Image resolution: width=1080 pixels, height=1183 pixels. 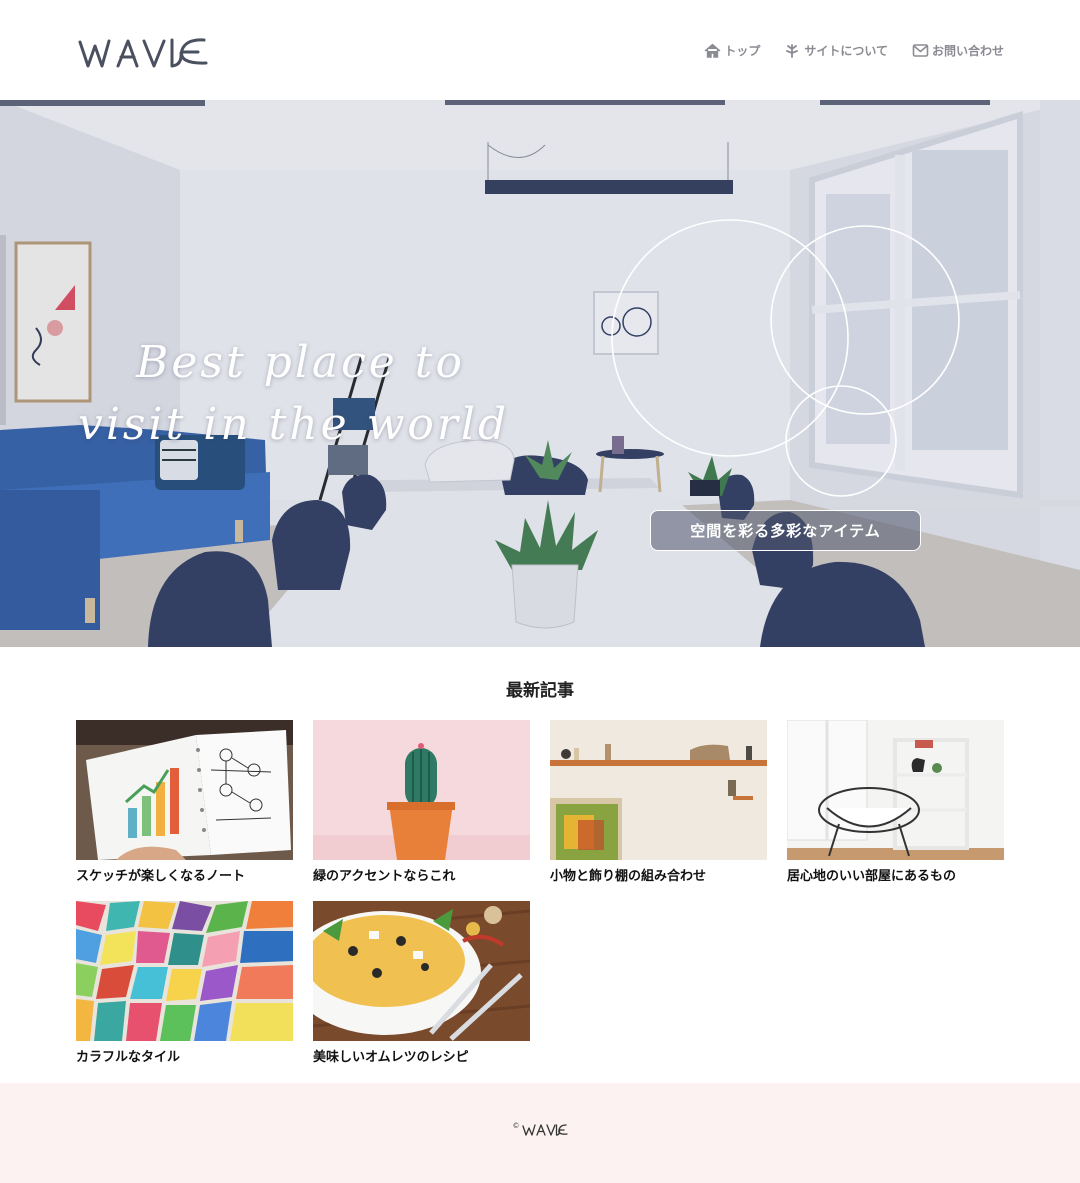 I want to click on omelette-plate-image, so click(x=421, y=971).